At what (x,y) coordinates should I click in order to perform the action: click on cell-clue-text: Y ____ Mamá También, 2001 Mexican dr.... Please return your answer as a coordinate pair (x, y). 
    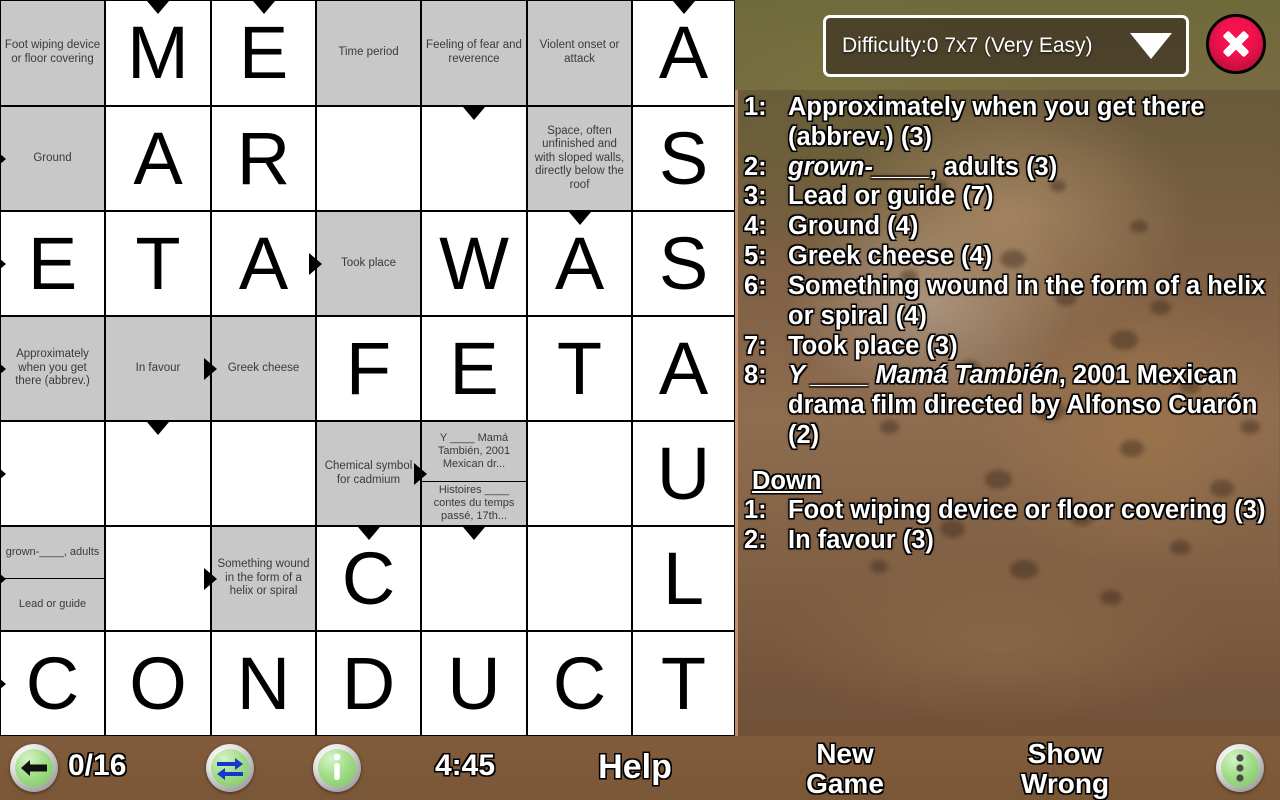
    Looking at the image, I should click on (474, 451).